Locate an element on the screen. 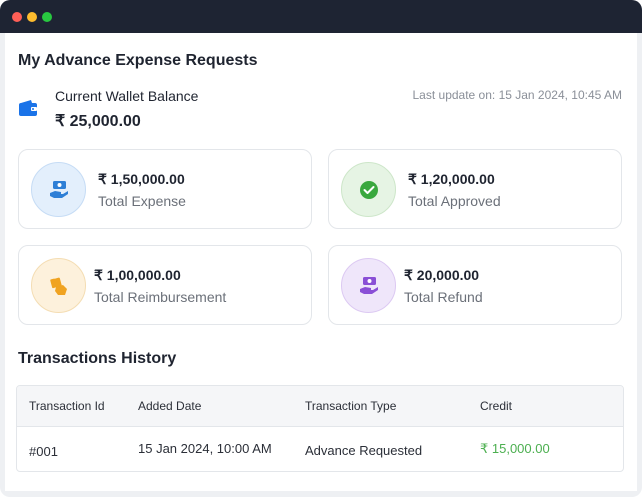 This screenshot has width=642, height=497. refund-icon is located at coordinates (368, 285).